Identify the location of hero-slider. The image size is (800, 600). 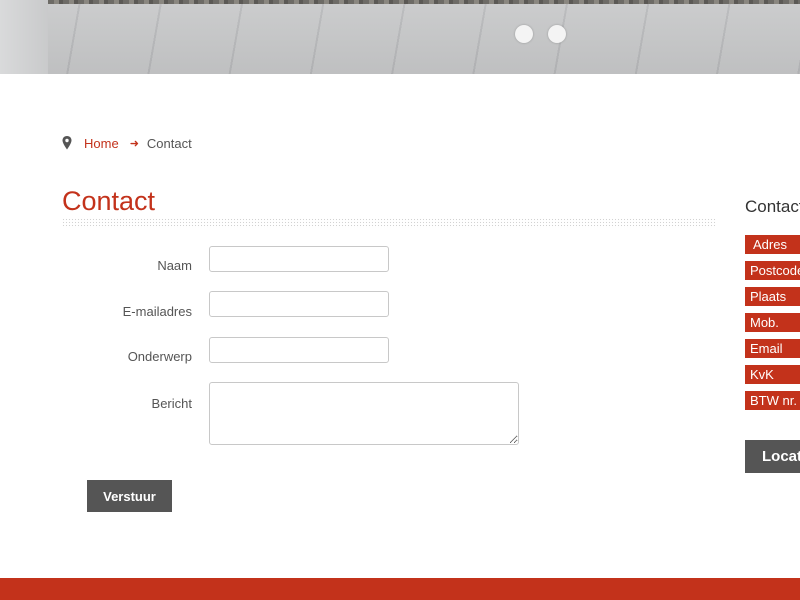
(400, 37).